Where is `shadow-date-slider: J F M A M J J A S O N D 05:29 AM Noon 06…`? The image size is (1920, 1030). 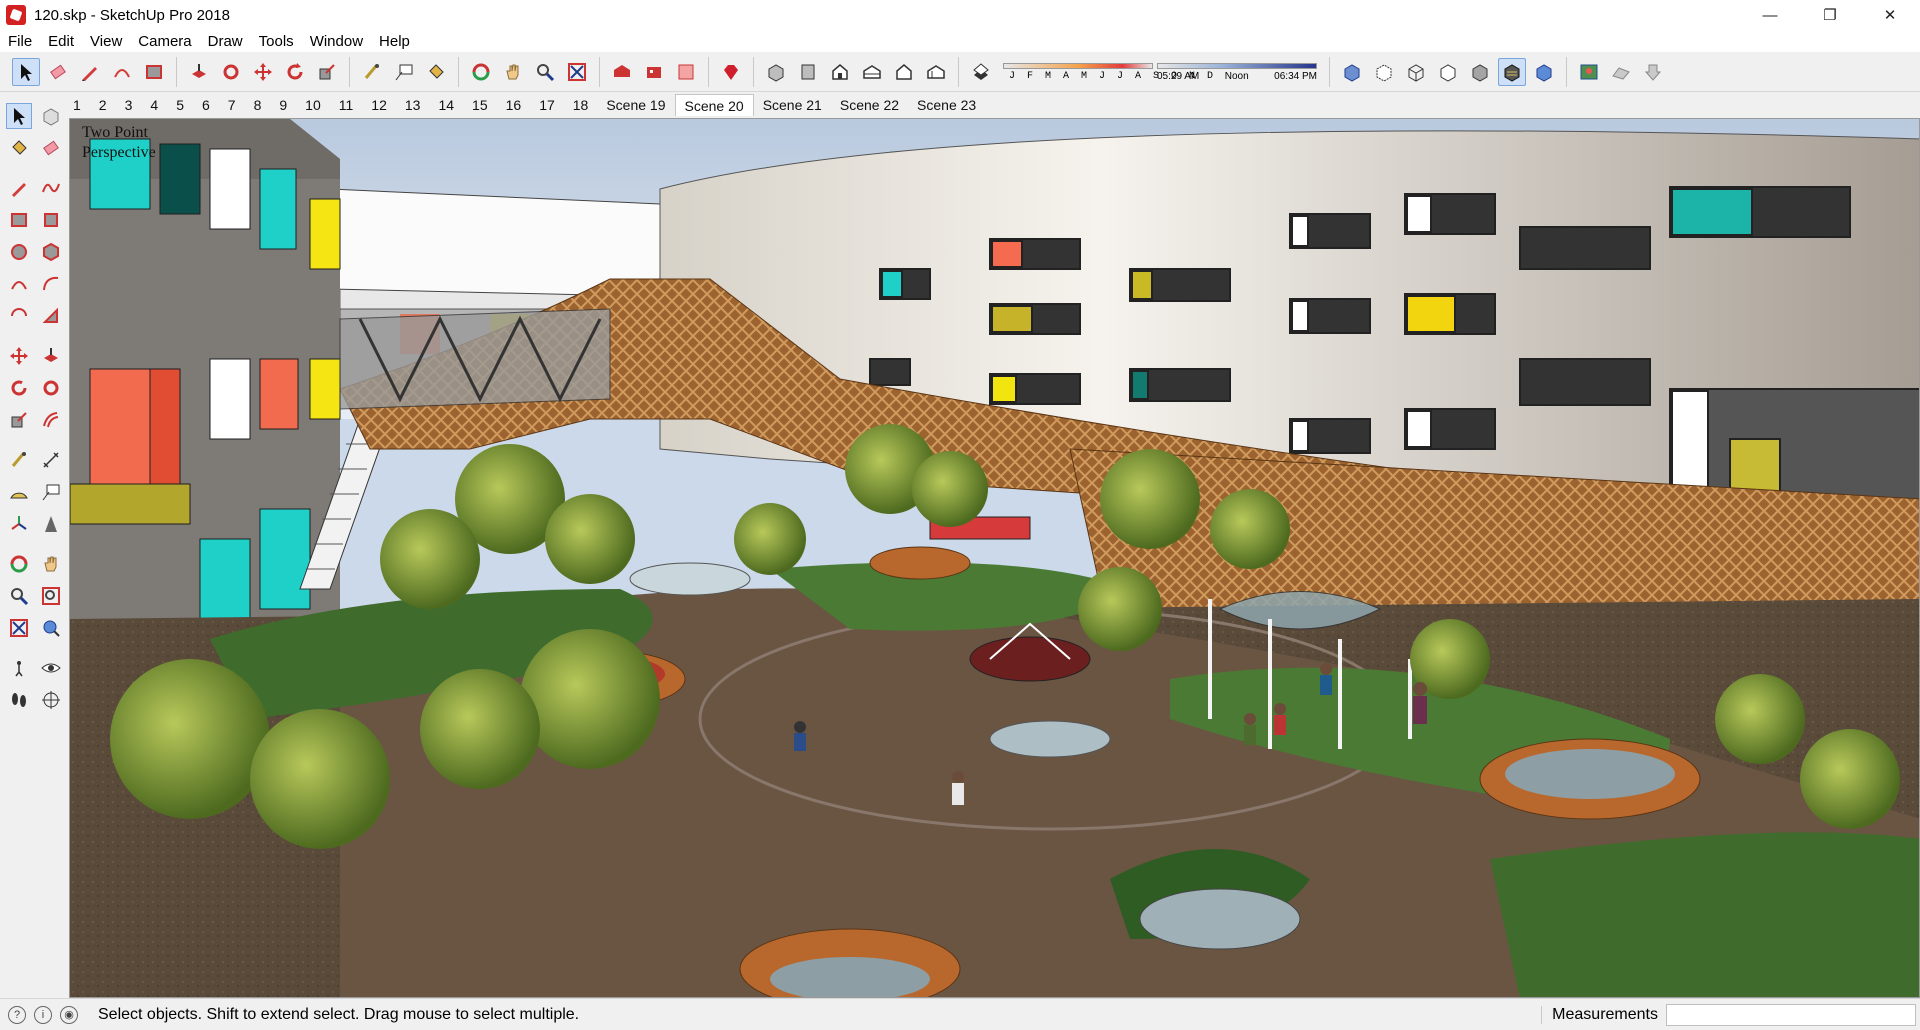
shadow-date-slider: J F M A M J J A S O N D 05:29 AM Noon 06… is located at coordinates (1160, 72).